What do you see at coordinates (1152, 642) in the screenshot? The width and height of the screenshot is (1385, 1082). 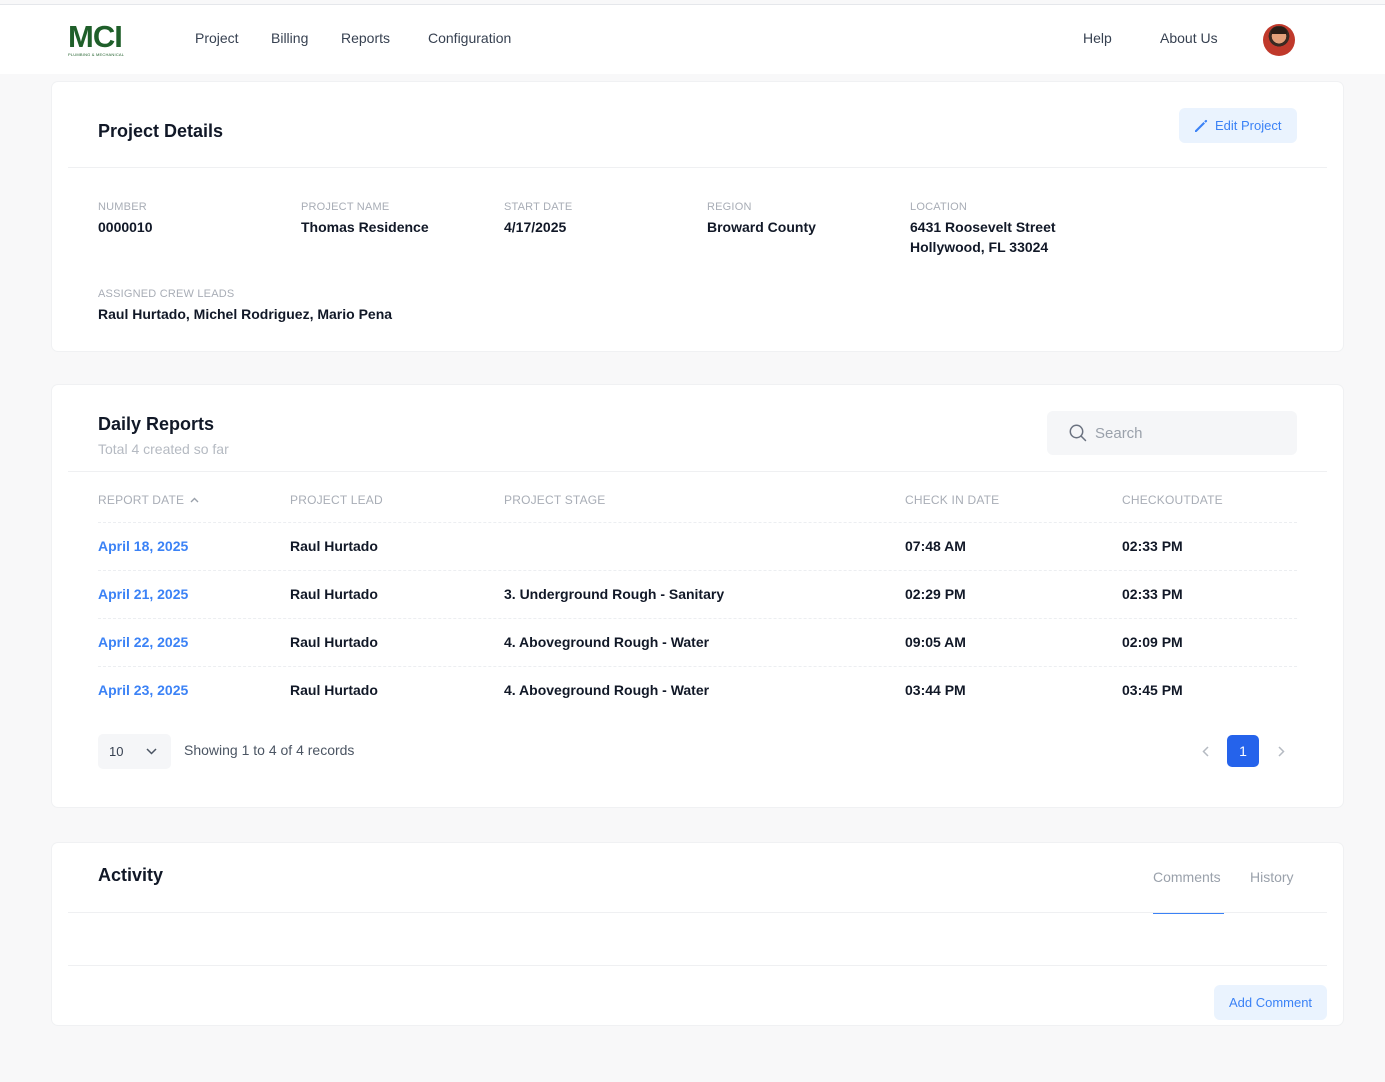 I see `check-out-cell: 02:09 PM` at bounding box center [1152, 642].